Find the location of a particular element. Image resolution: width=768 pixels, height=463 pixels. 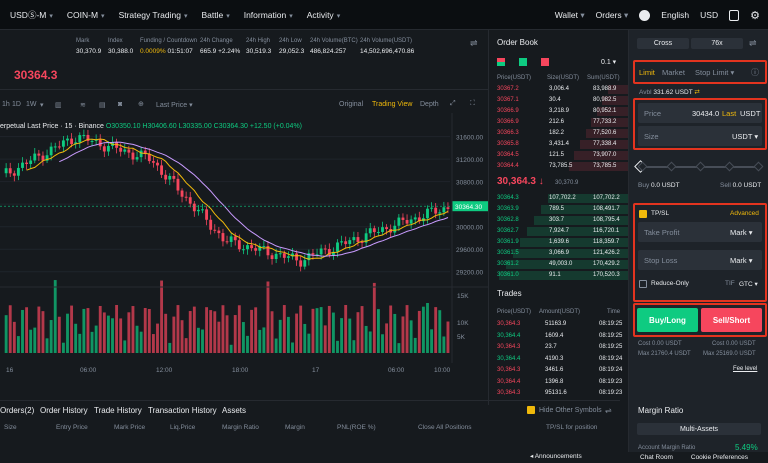

price-last-button: Last is located at coordinates (729, 113).